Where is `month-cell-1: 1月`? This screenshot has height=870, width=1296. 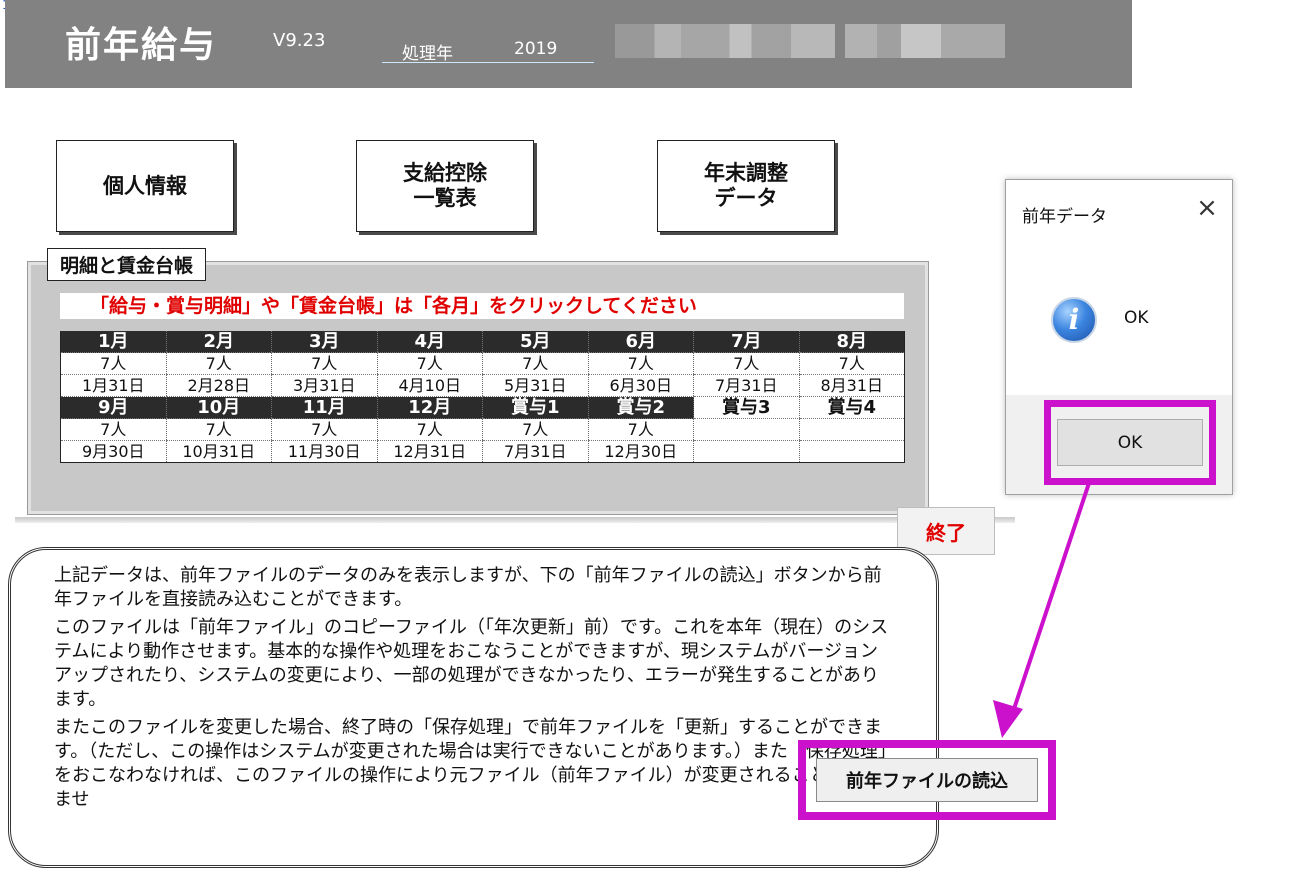
month-cell-1: 1月 is located at coordinates (113, 342).